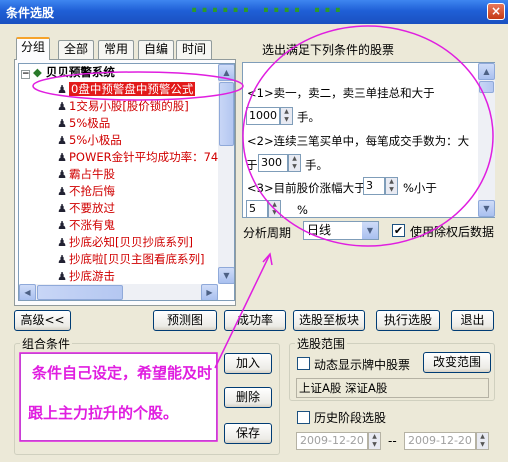 The width and height of the screenshot is (508, 462). I want to click on annotation-line-1: 条件自己设定，希望能及时, so click(122, 373).